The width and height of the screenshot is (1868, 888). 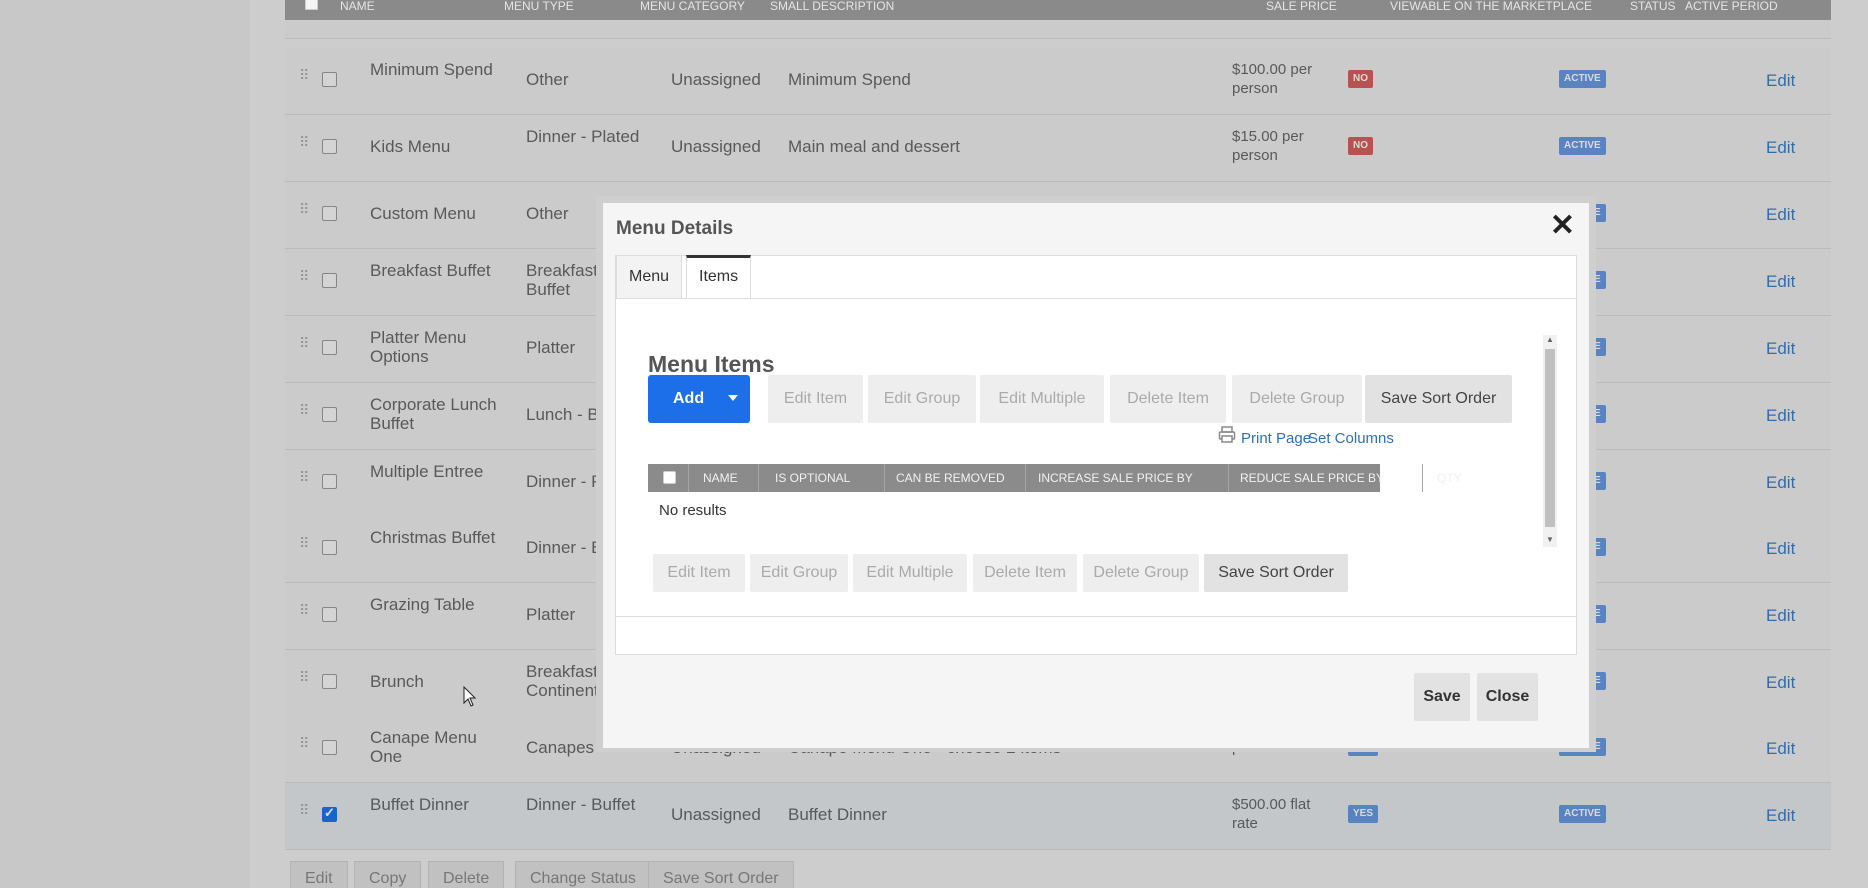 What do you see at coordinates (669, 477) in the screenshot?
I see `items-select-all-checkbox` at bounding box center [669, 477].